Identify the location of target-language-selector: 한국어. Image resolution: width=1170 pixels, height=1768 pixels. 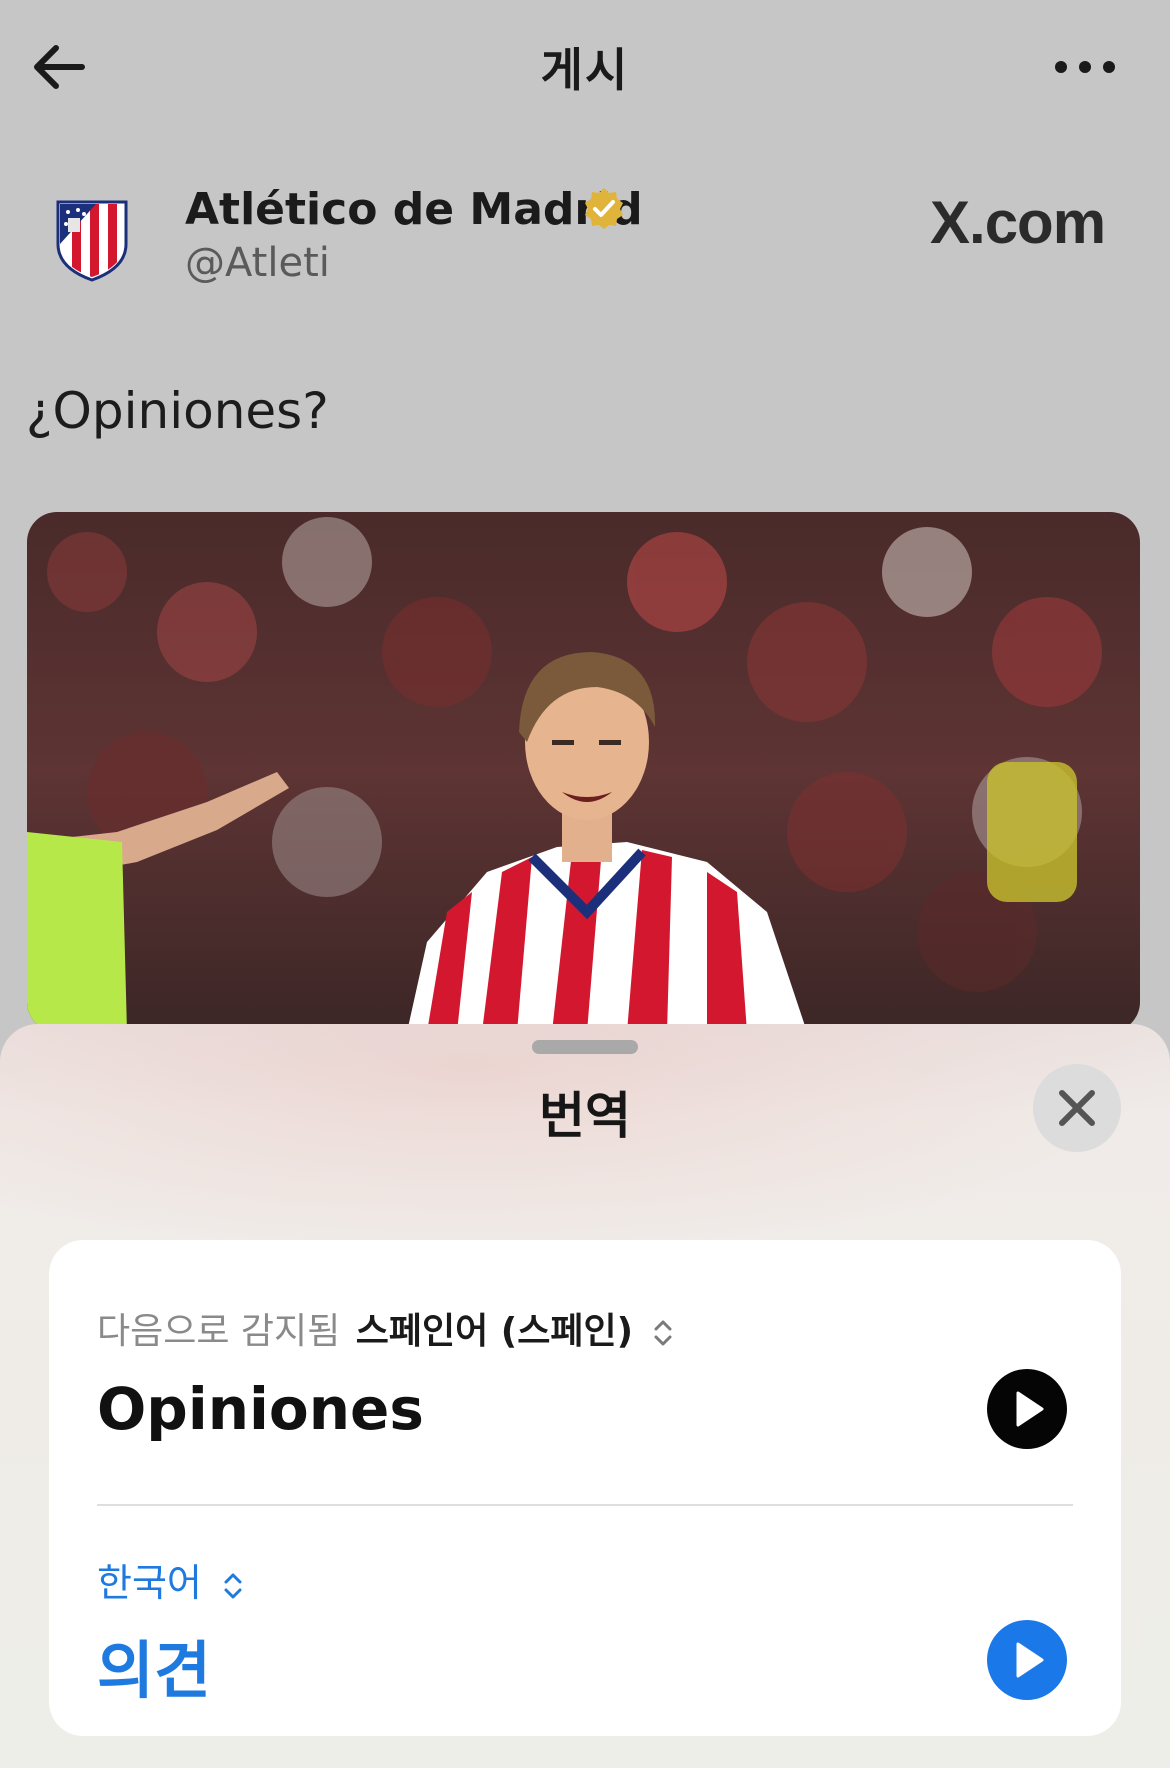
(170, 1579).